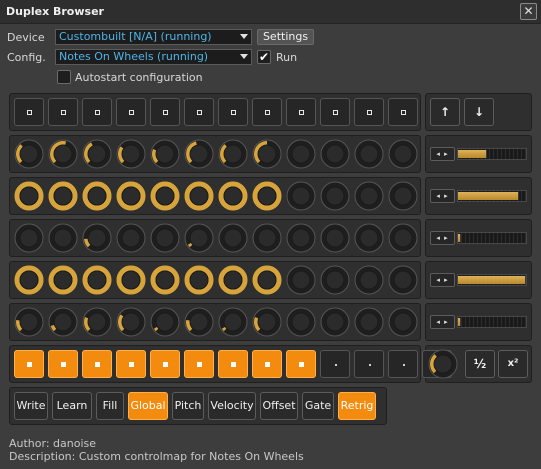  I want to click on mode-button-retrig: Retrig, so click(357, 406).